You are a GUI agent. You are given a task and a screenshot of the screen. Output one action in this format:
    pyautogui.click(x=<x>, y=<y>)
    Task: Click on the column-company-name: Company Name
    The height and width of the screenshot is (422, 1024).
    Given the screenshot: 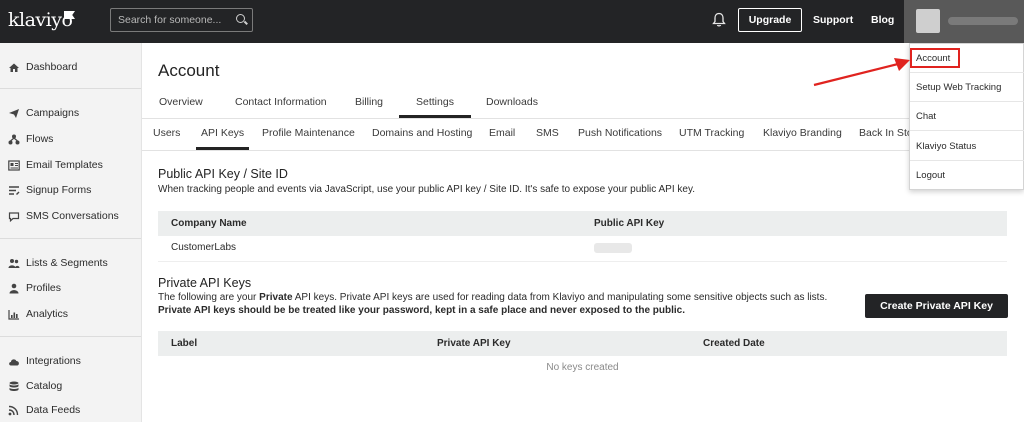 What is the action you would take?
    pyautogui.click(x=209, y=223)
    